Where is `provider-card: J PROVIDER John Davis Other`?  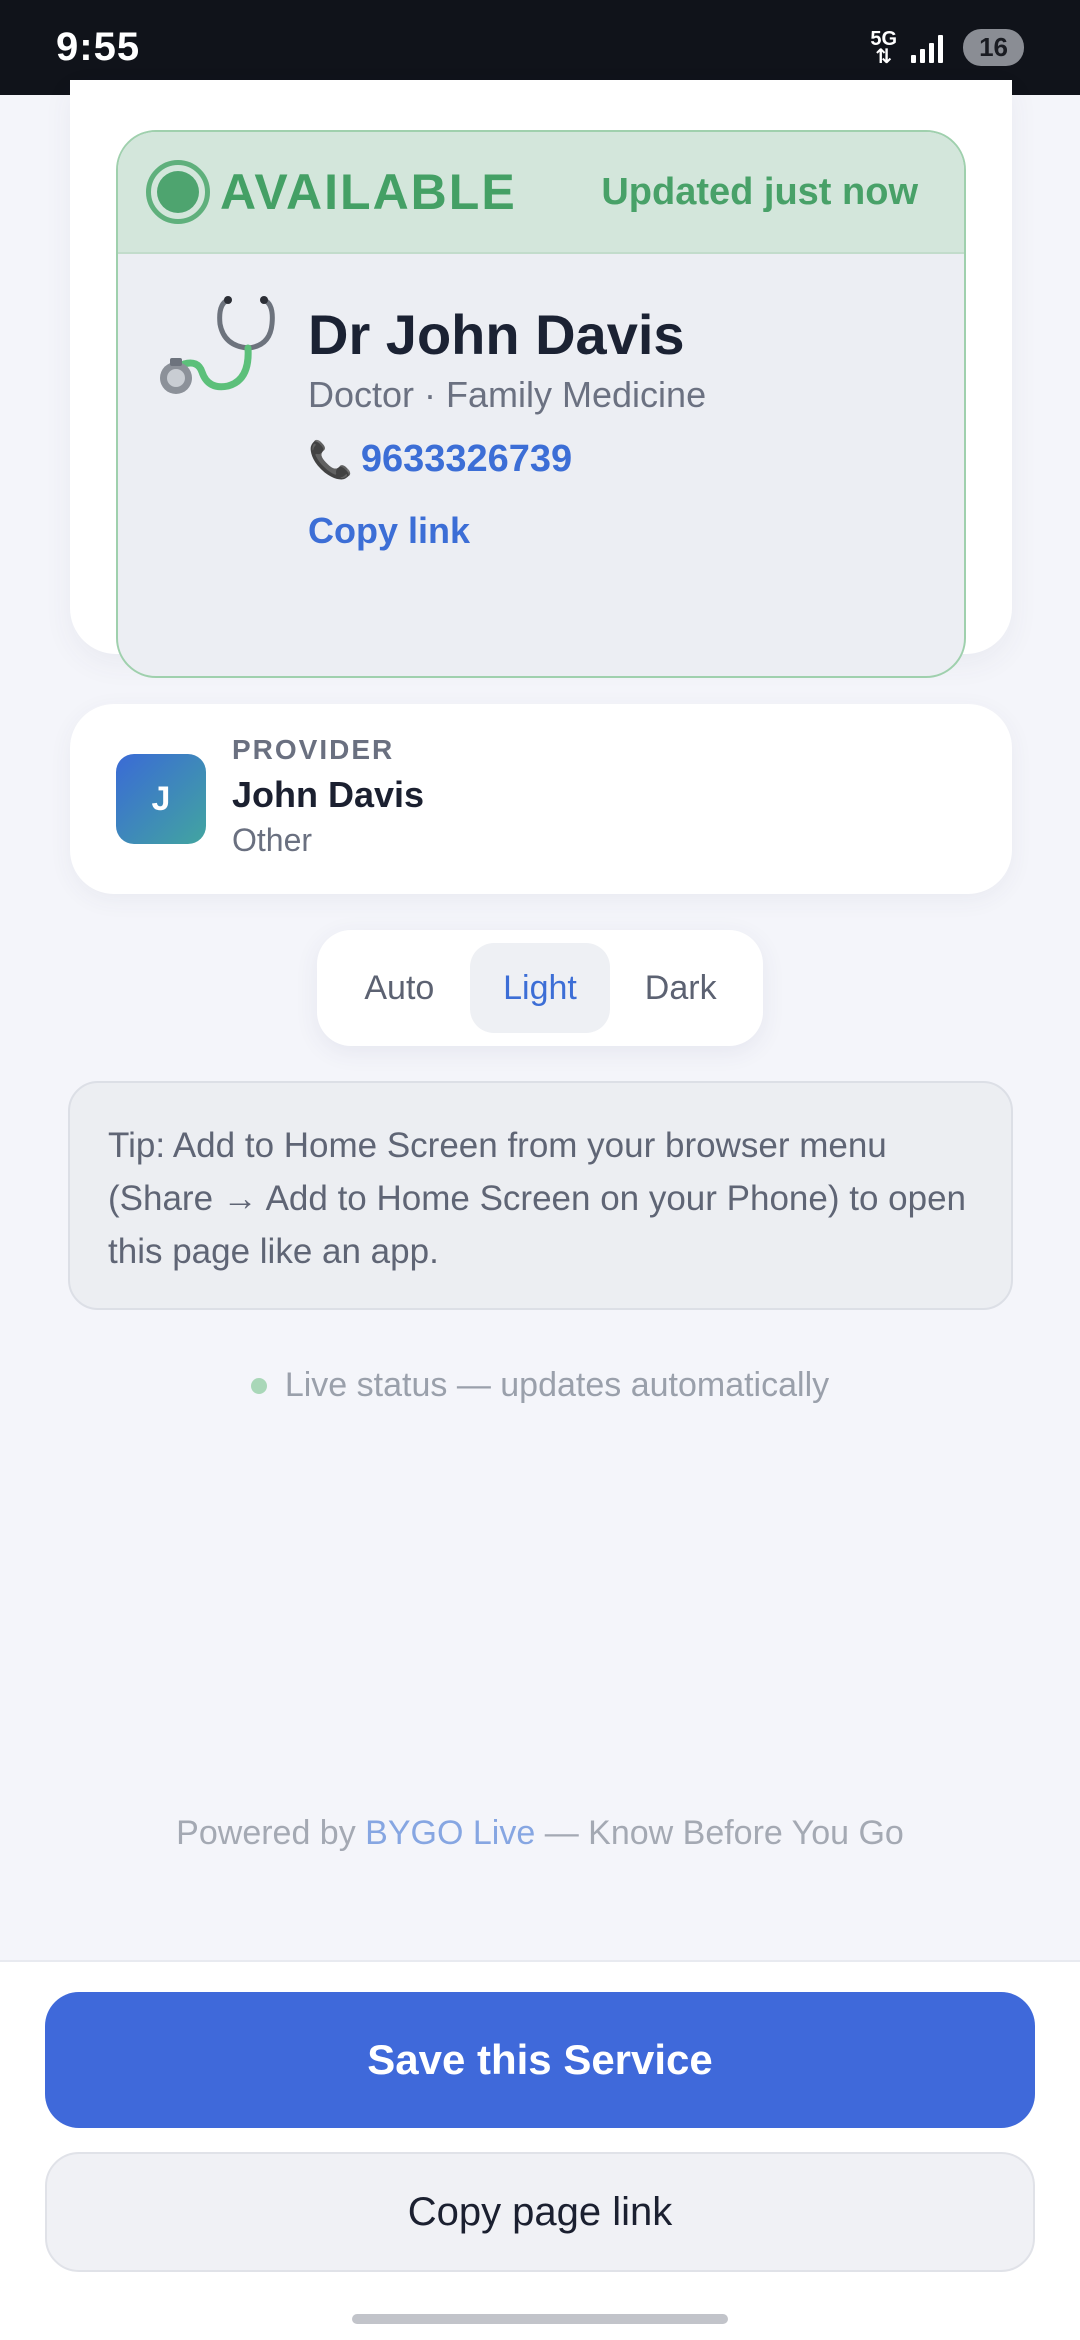
provider-card: J PROVIDER John Davis Other is located at coordinates (541, 799).